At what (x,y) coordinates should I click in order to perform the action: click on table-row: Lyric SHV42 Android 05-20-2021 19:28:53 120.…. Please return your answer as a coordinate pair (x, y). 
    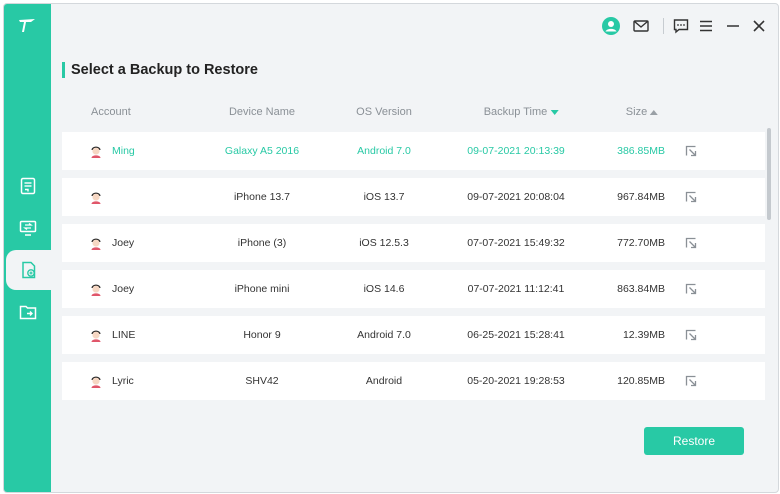
    Looking at the image, I should click on (413, 381).